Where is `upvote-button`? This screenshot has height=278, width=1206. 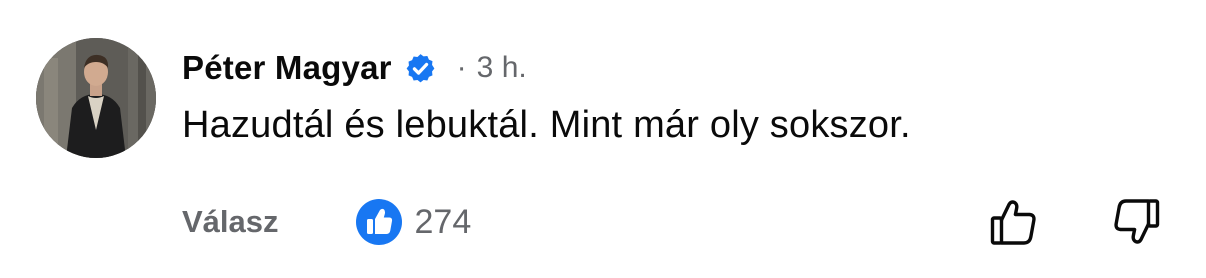 upvote-button is located at coordinates (1014, 222).